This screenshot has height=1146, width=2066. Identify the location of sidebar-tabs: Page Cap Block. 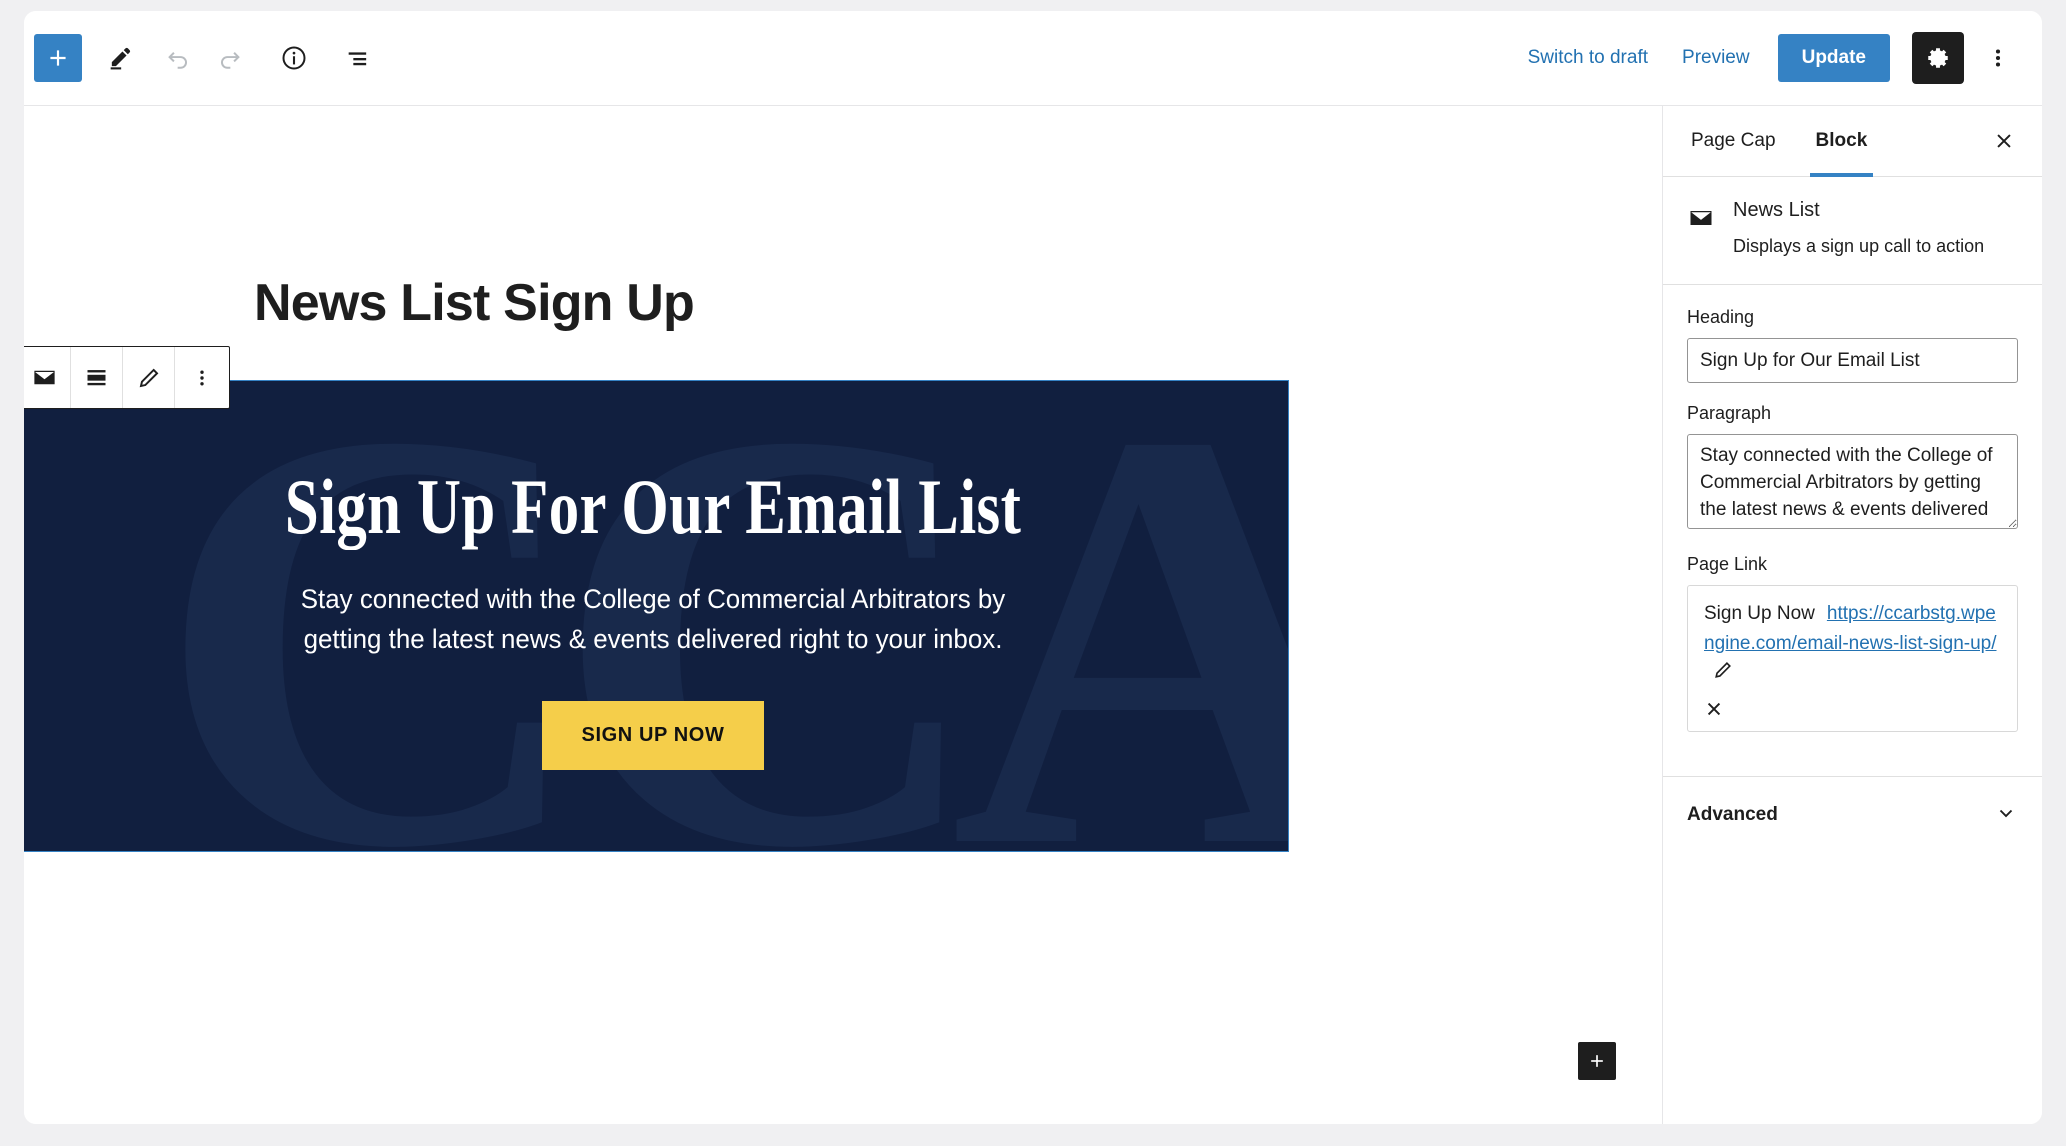
(1852, 141).